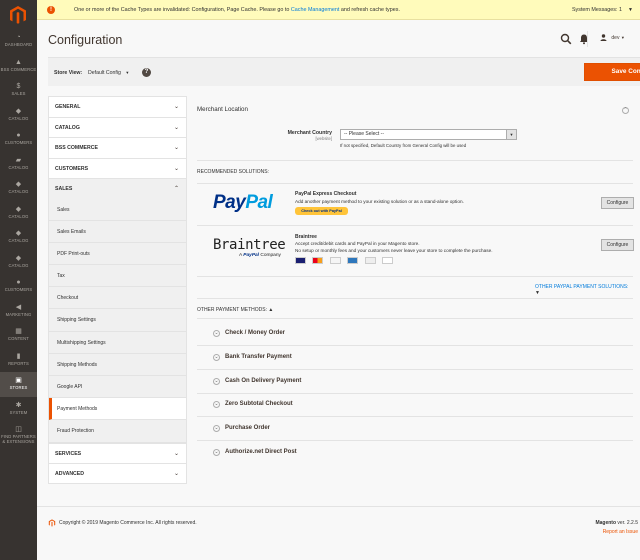  What do you see at coordinates (117, 126) in the screenshot?
I see `config-section-catalog: Catalog ⌄` at bounding box center [117, 126].